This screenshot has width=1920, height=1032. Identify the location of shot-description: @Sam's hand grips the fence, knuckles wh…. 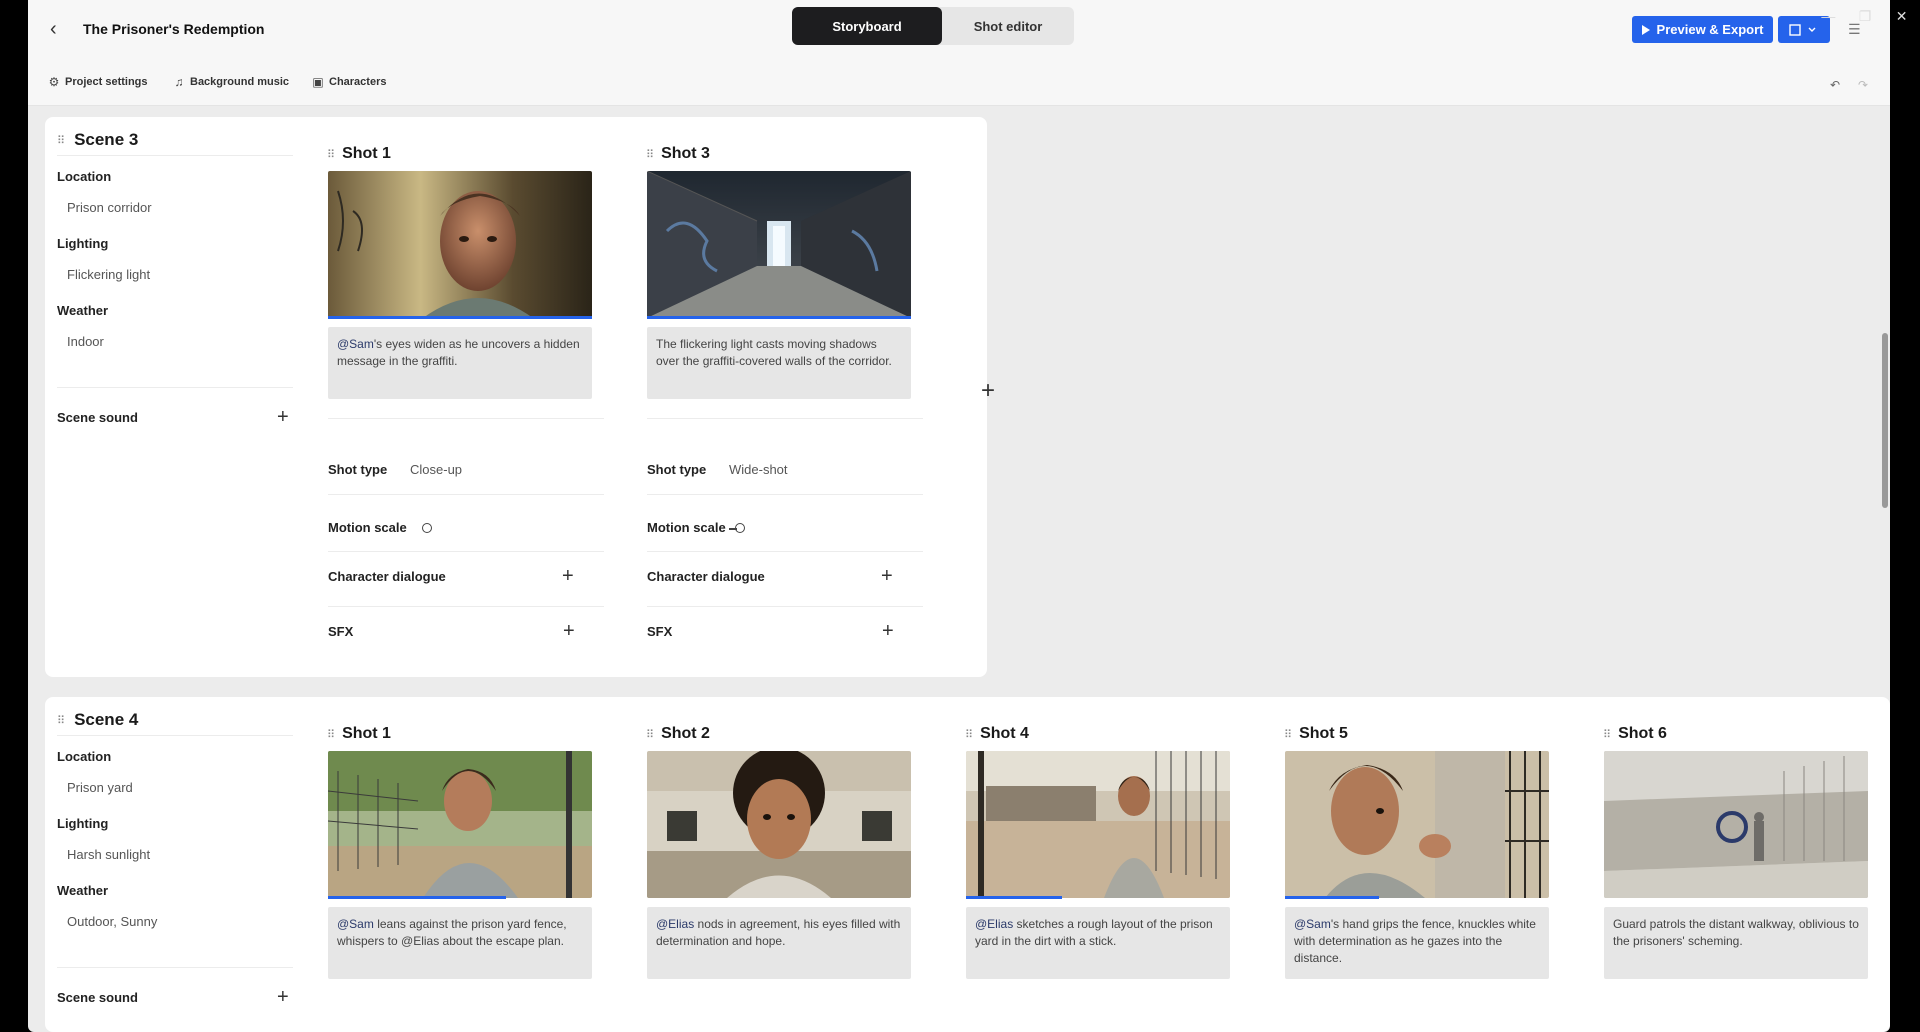
(1417, 943).